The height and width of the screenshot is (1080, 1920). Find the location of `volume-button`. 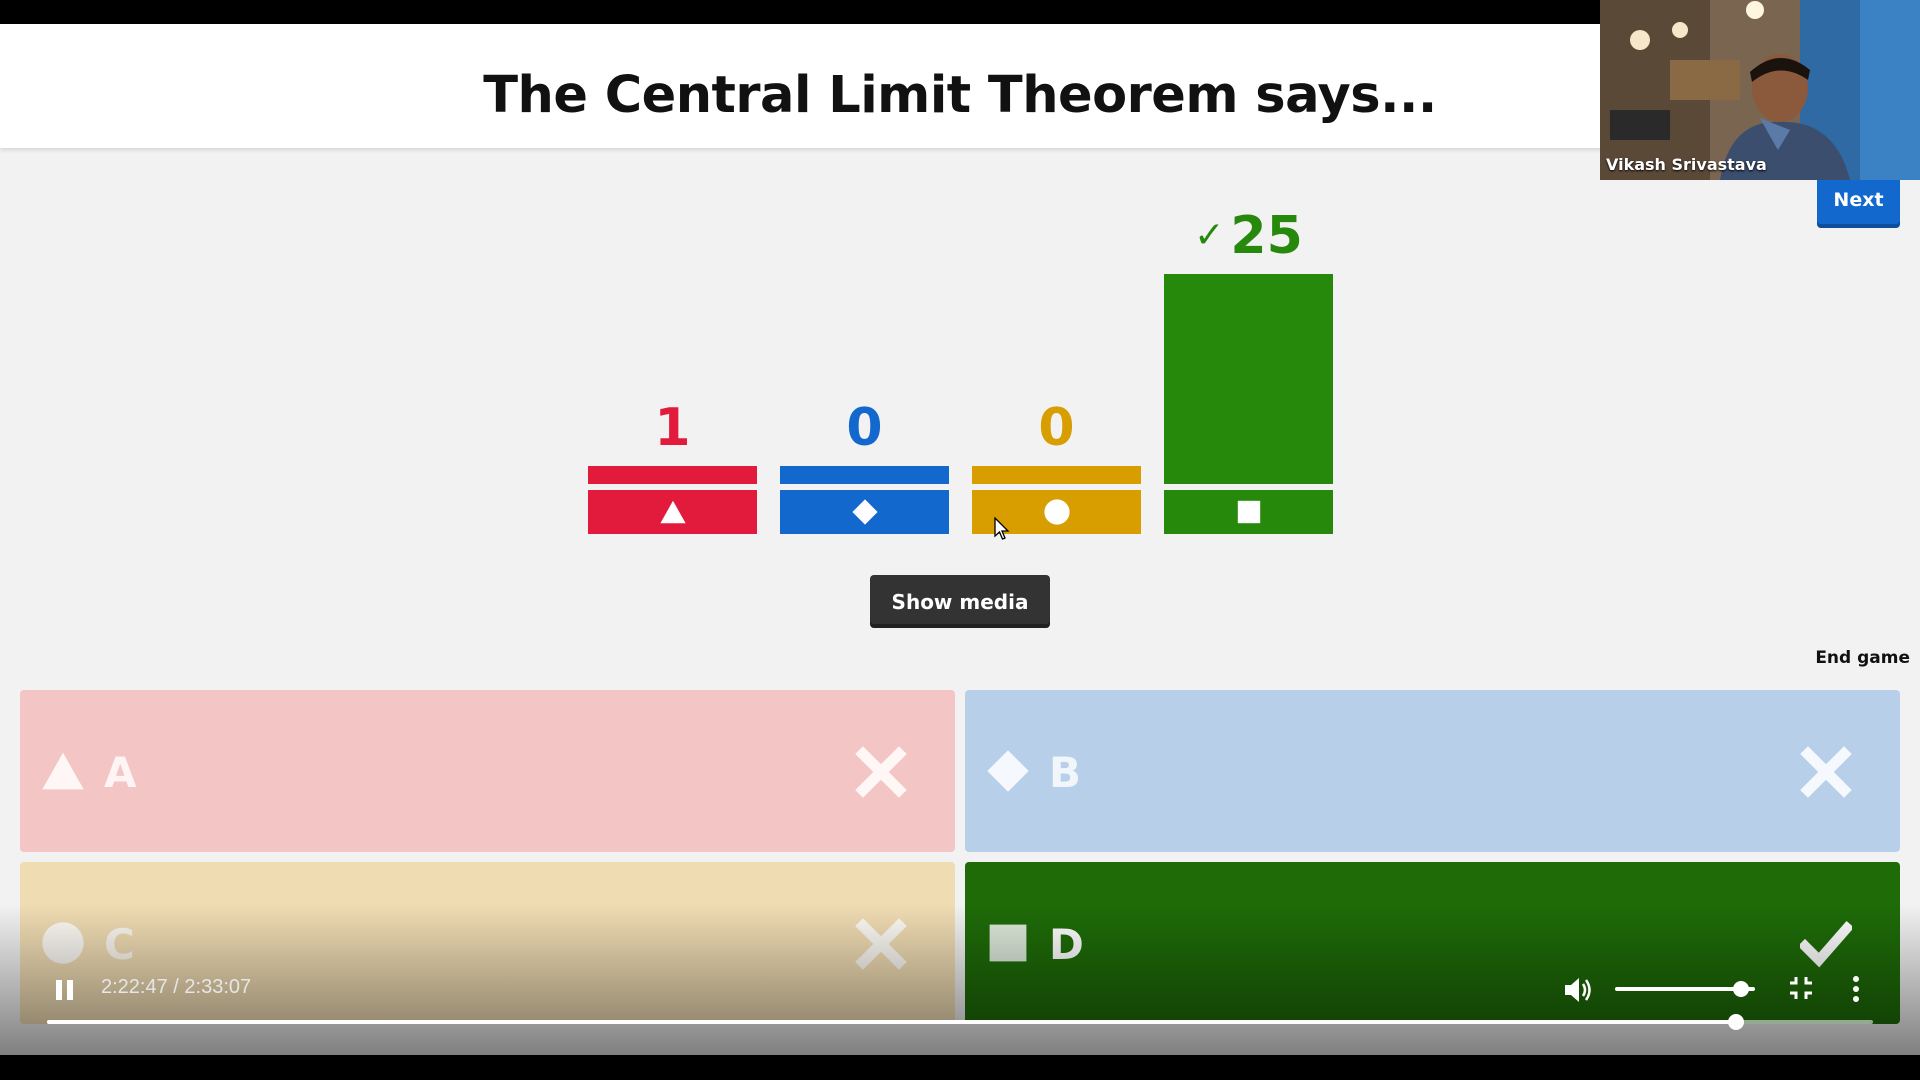

volume-button is located at coordinates (1578, 990).